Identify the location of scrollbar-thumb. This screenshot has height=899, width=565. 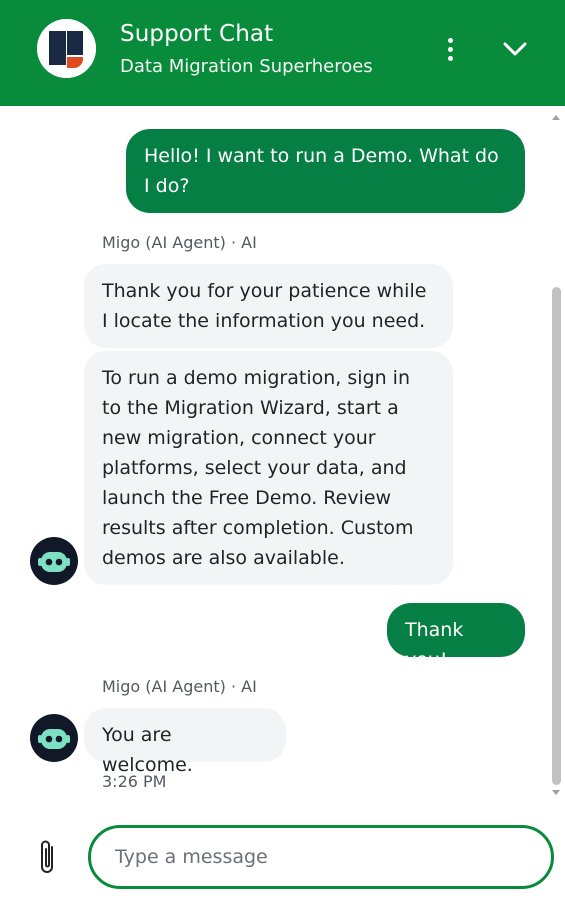
(556, 536).